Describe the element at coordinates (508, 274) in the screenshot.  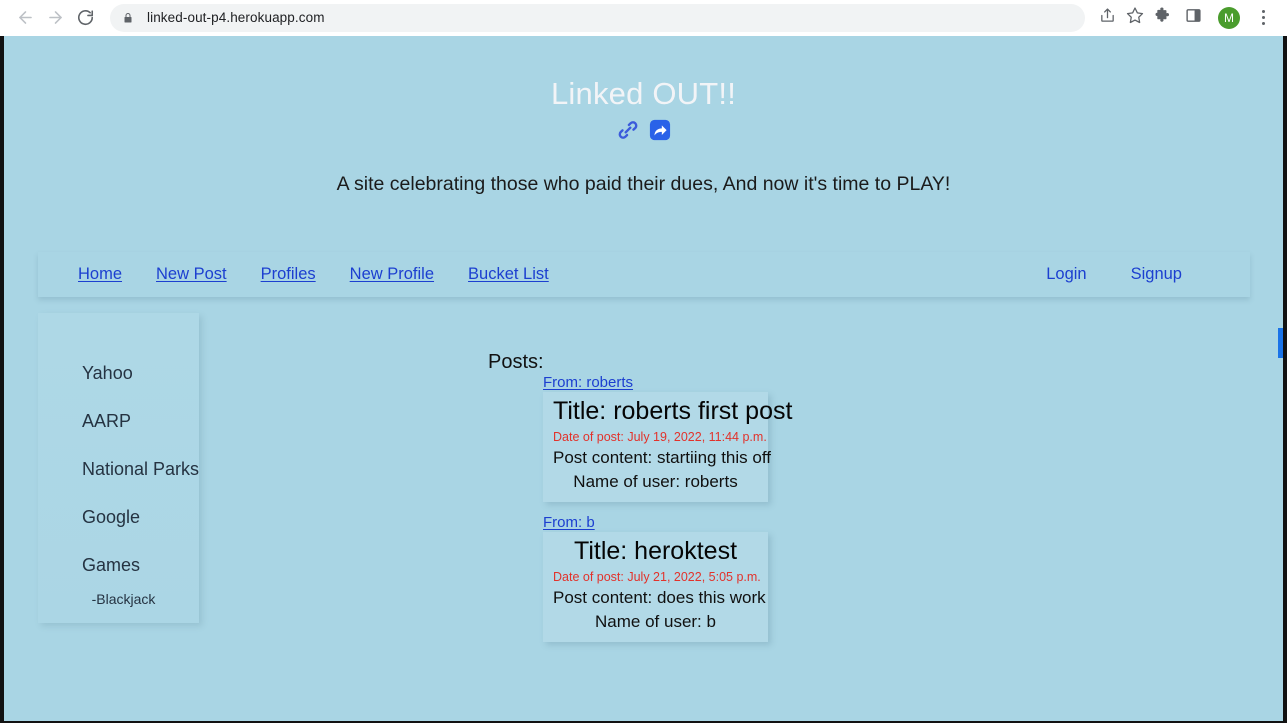
I see `nav-link-bucket-list: Bucket List` at that location.